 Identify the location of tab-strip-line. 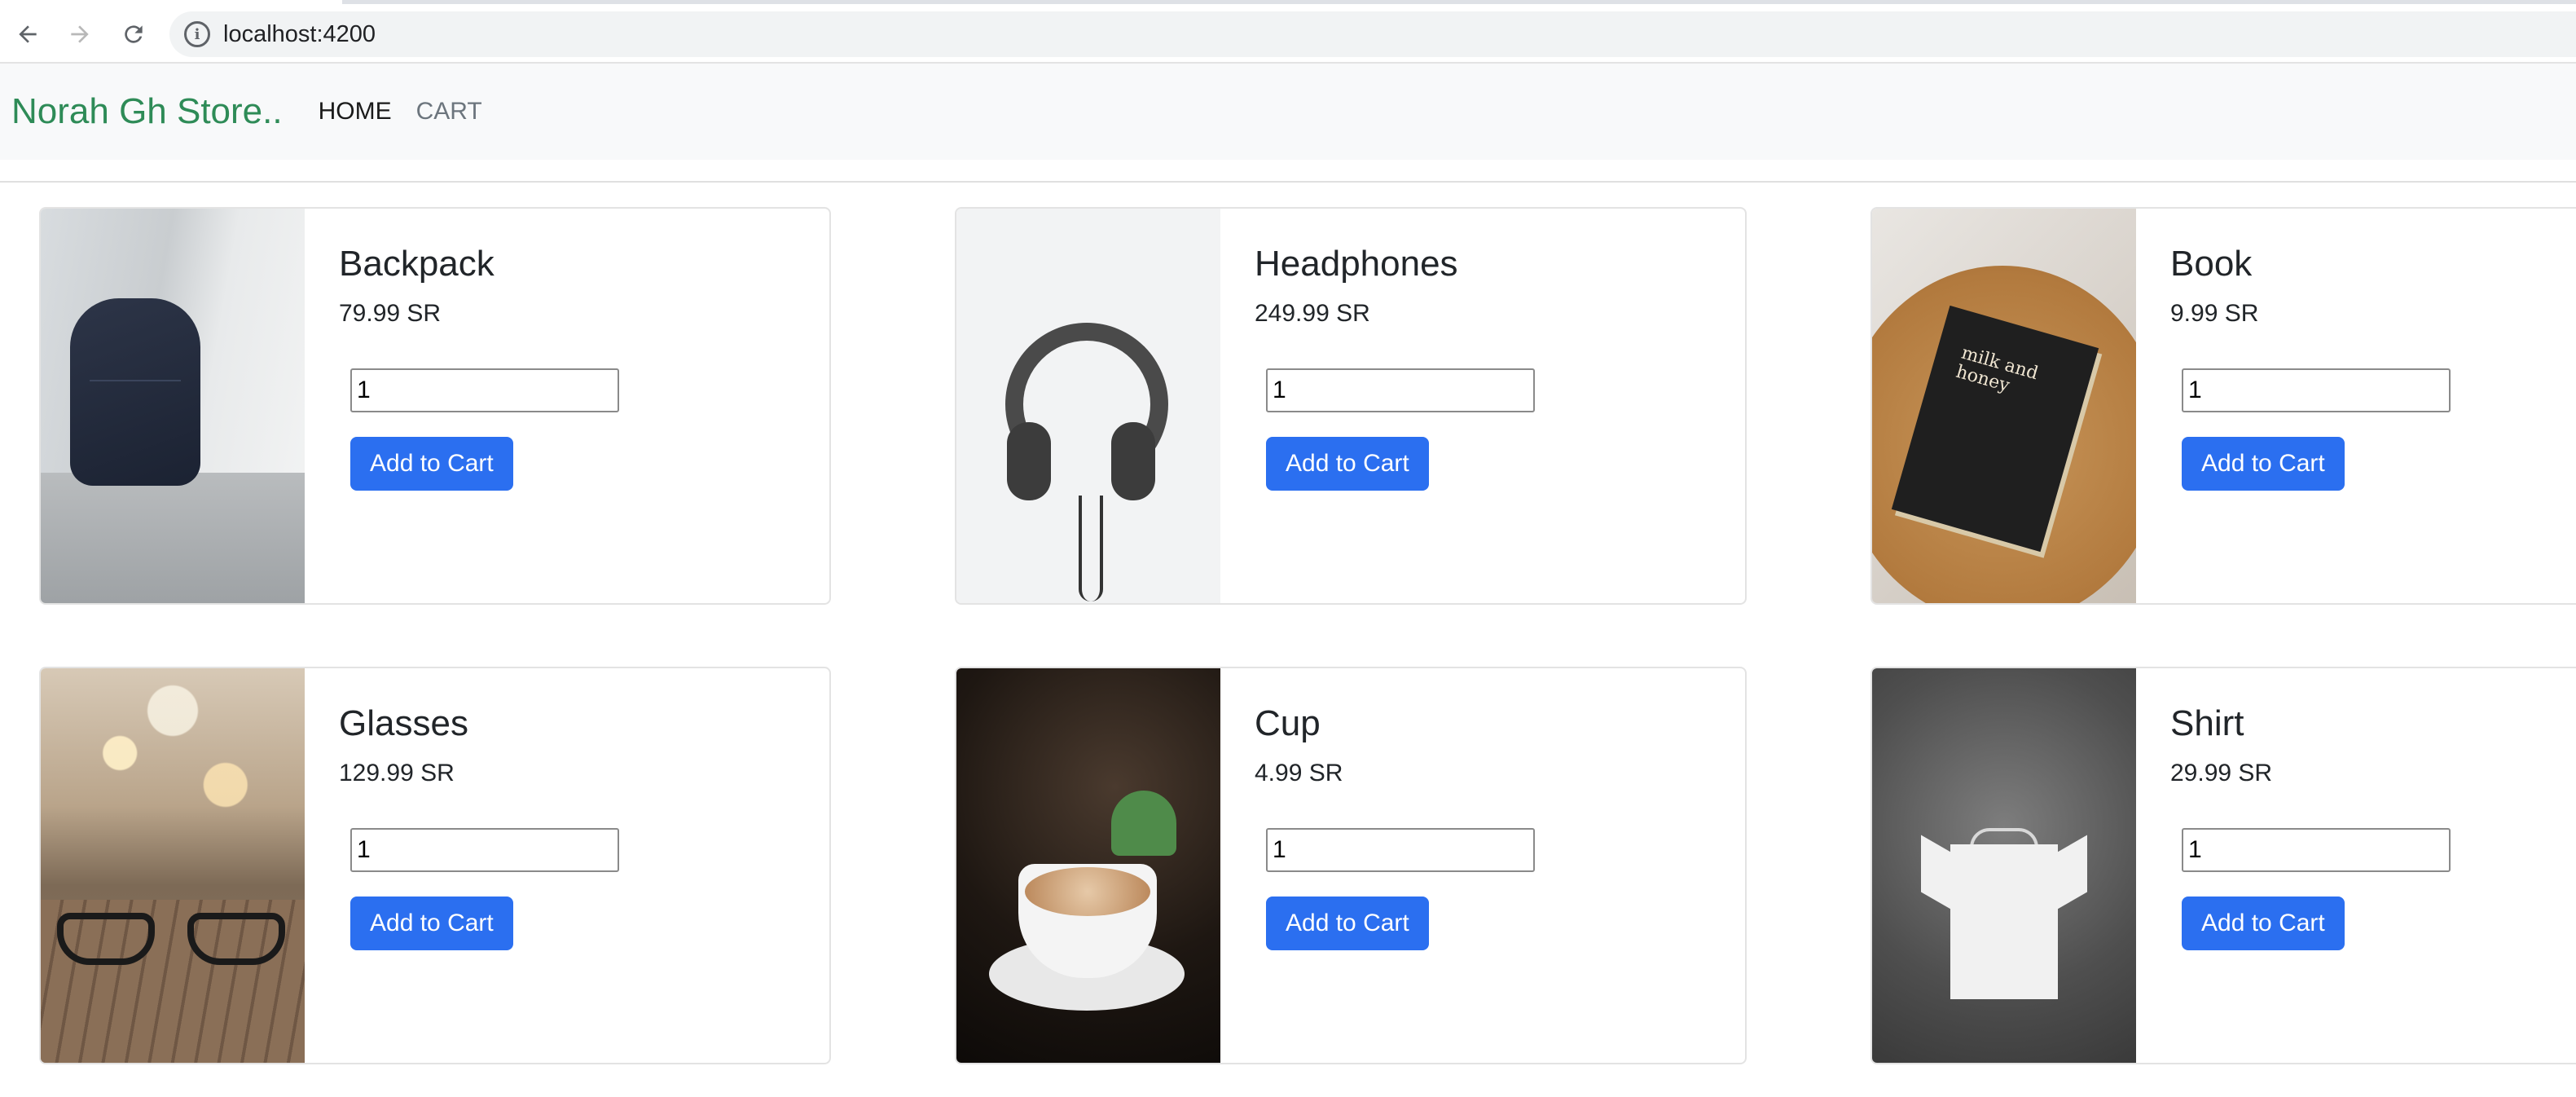
(1459, 2).